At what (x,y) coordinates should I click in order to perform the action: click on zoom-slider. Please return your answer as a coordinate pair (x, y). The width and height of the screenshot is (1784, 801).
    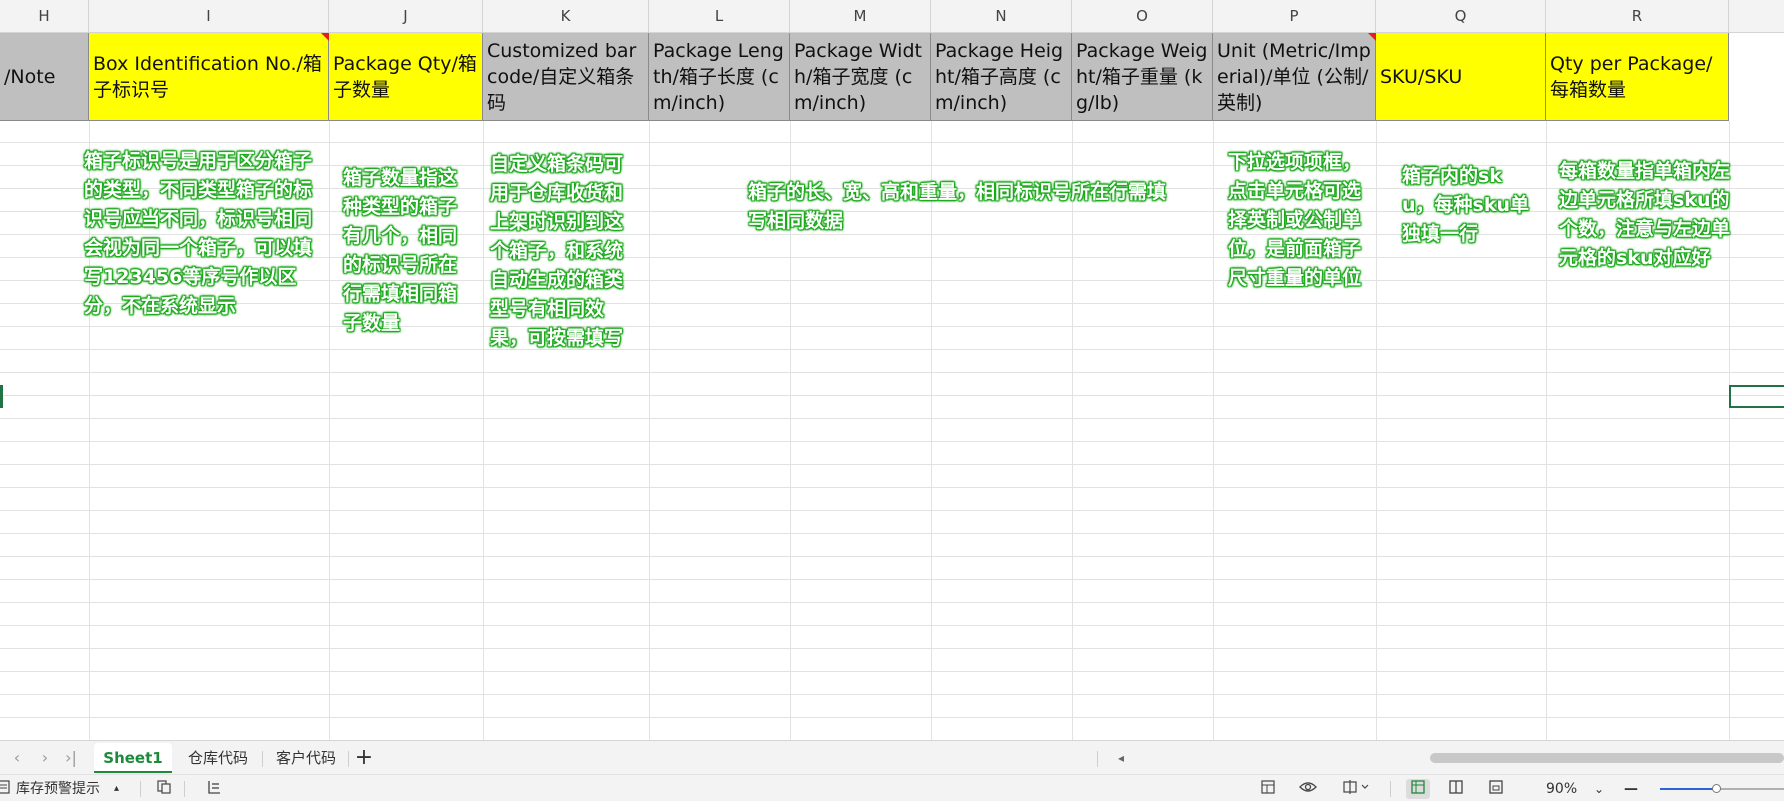
    Looking at the image, I should click on (1722, 788).